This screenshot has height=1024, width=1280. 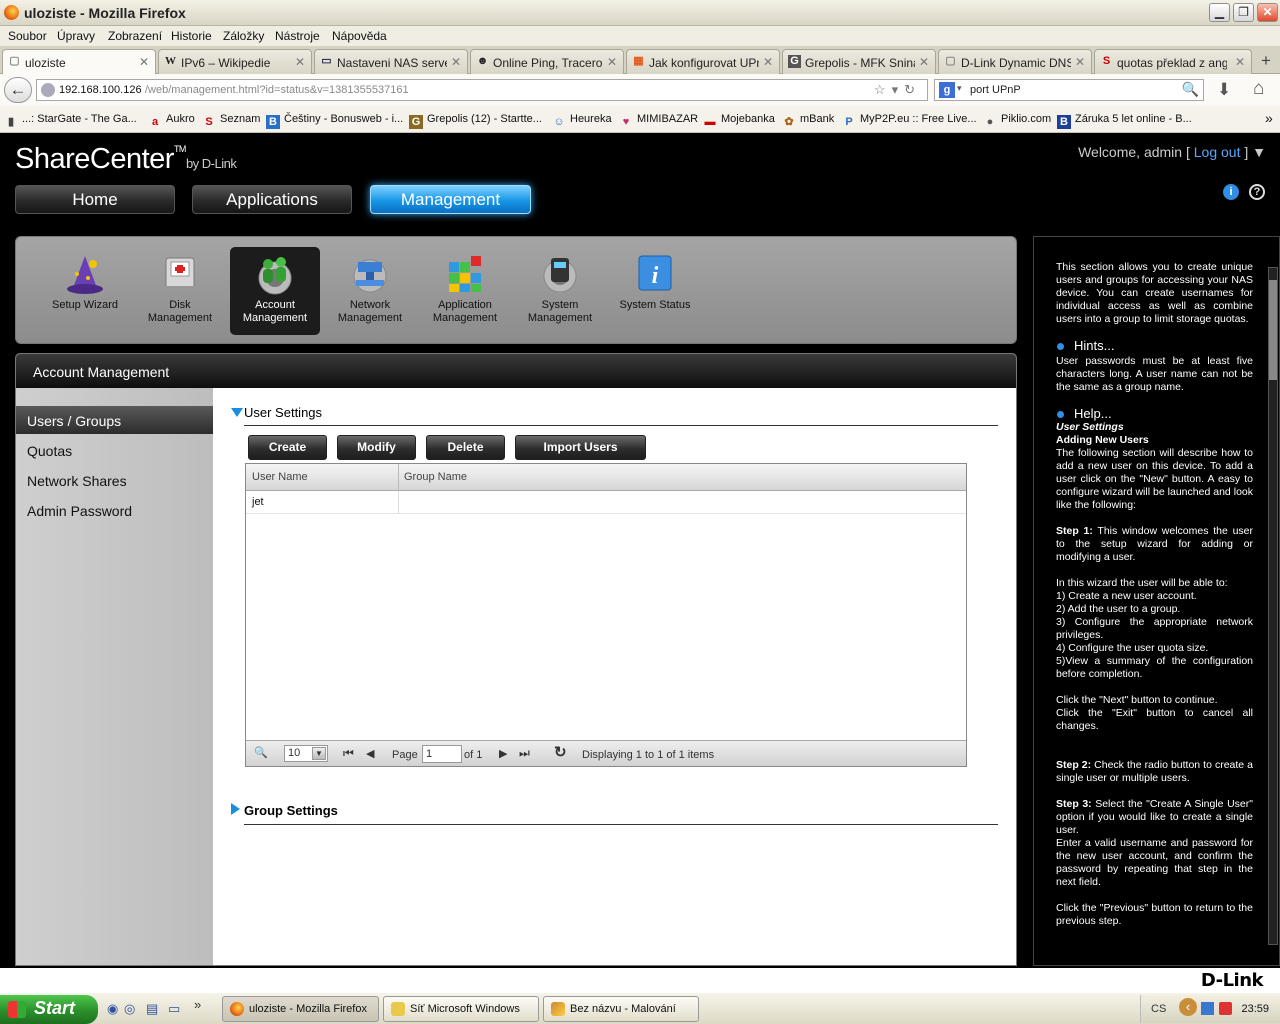 I want to click on task-network: Síť Microsoft Windows, so click(x=461, y=1009).